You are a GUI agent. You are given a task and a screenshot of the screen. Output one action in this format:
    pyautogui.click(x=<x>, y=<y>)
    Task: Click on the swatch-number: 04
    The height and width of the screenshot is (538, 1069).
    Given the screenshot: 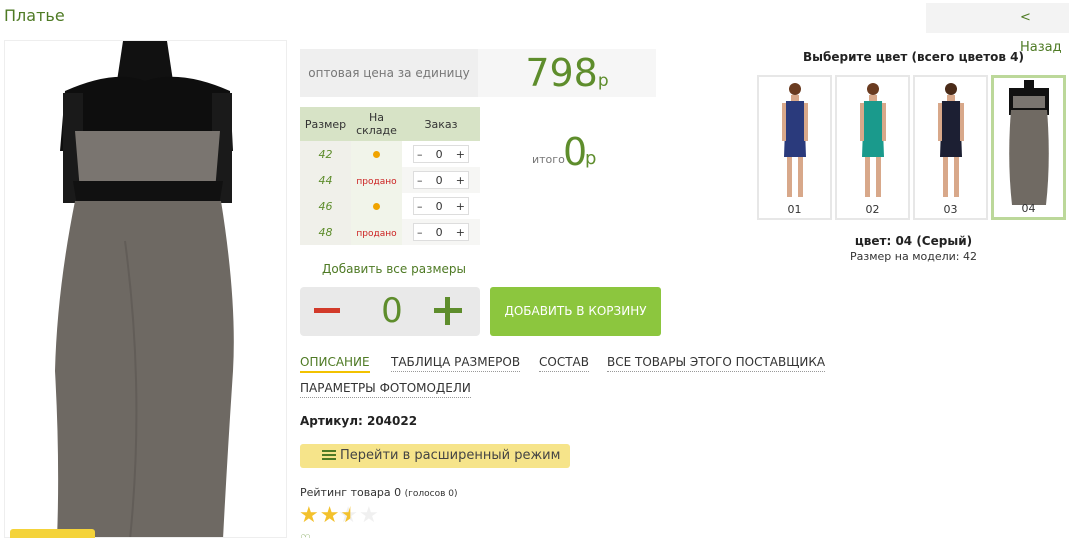 What is the action you would take?
    pyautogui.click(x=1028, y=208)
    